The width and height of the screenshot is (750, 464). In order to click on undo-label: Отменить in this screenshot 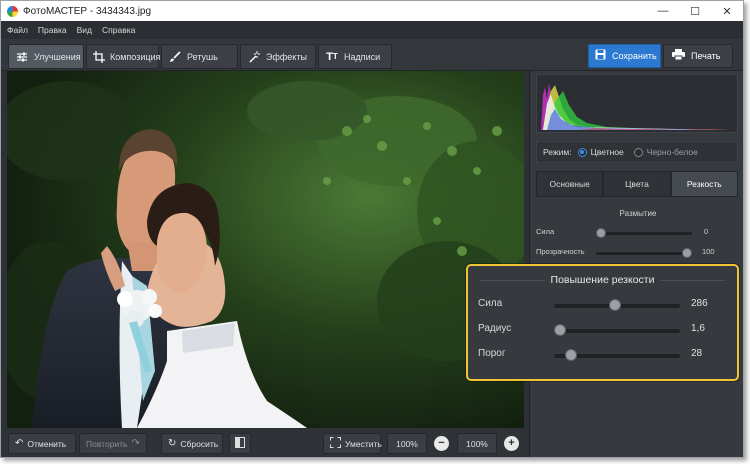, I will do `click(47, 443)`.